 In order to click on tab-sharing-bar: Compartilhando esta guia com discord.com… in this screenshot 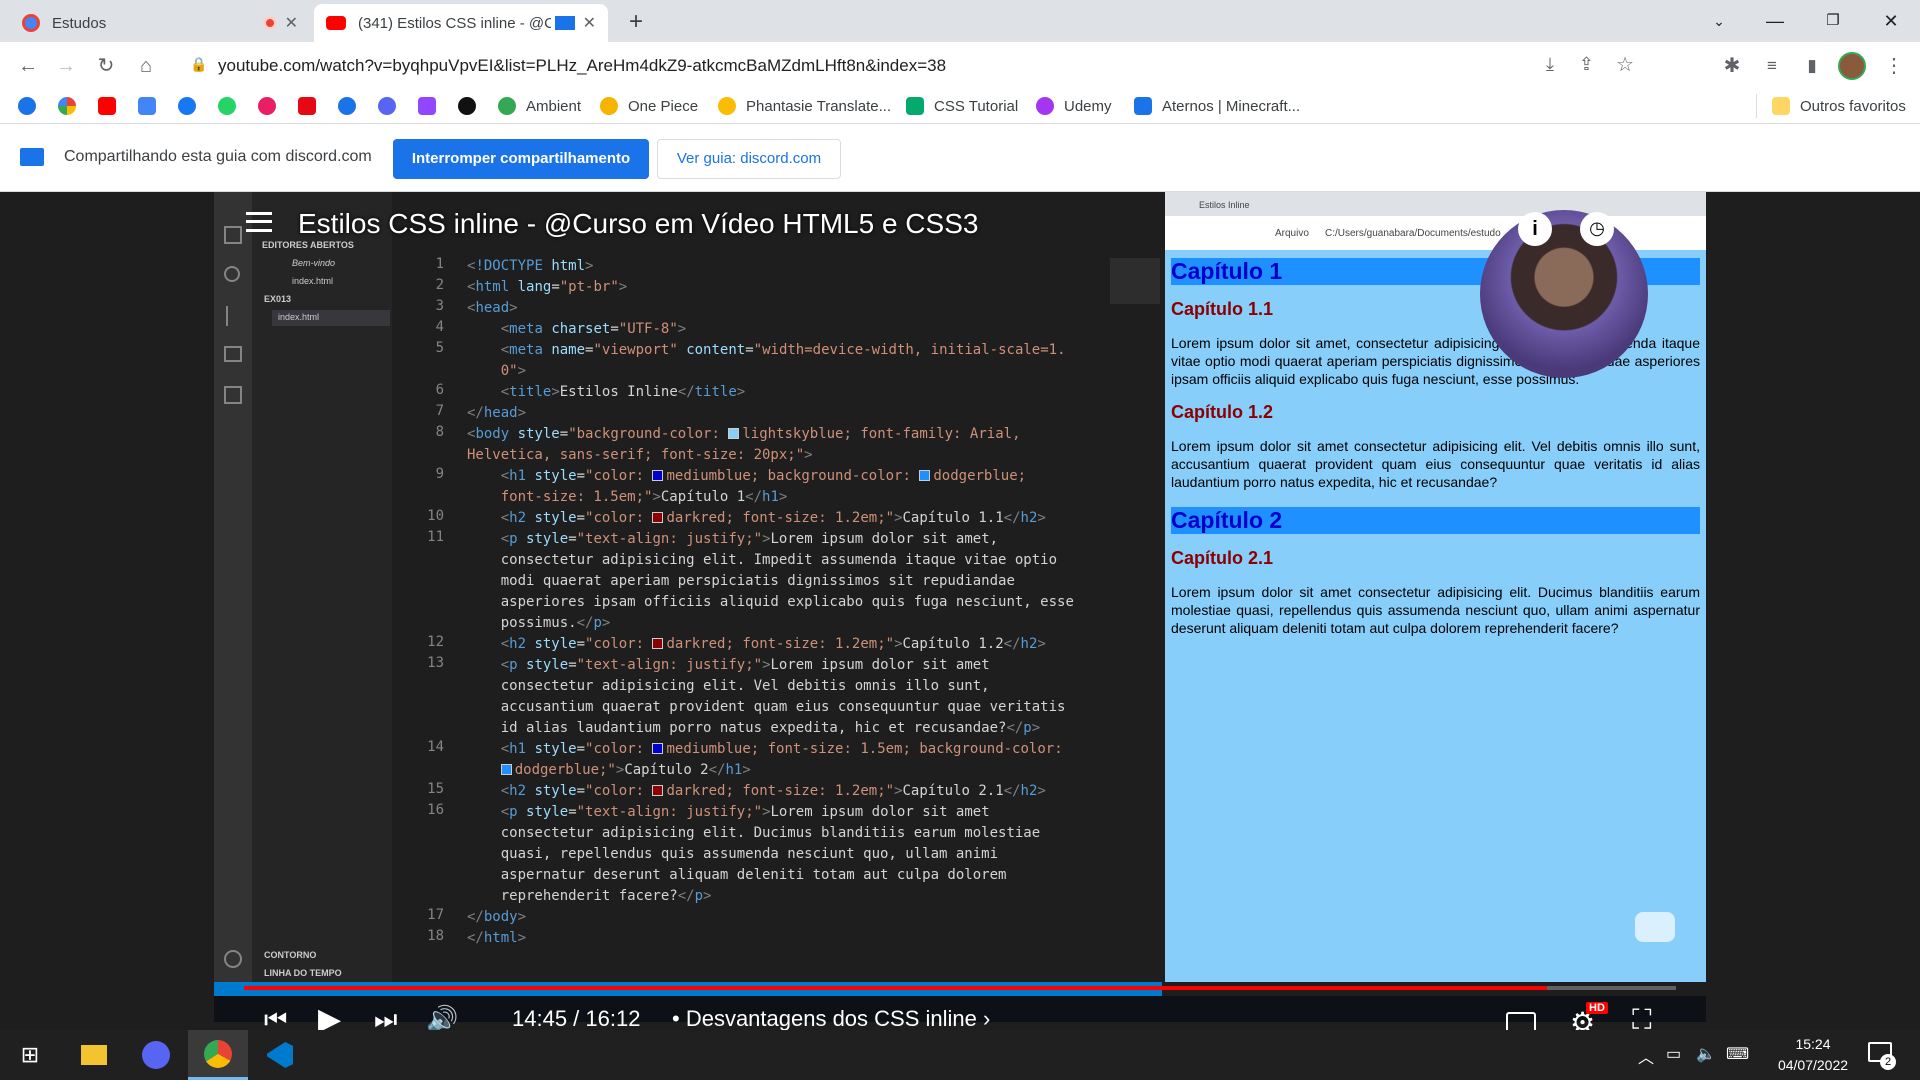, I will do `click(960, 158)`.